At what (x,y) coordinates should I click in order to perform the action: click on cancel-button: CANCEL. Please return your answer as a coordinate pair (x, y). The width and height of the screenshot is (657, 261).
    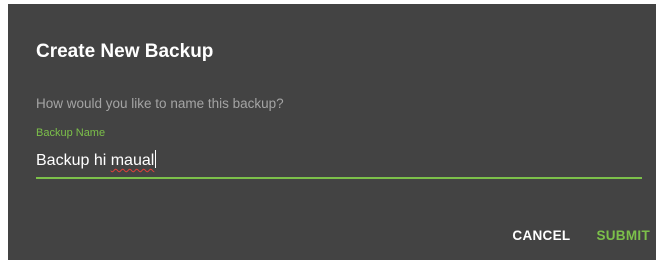
    Looking at the image, I should click on (541, 236).